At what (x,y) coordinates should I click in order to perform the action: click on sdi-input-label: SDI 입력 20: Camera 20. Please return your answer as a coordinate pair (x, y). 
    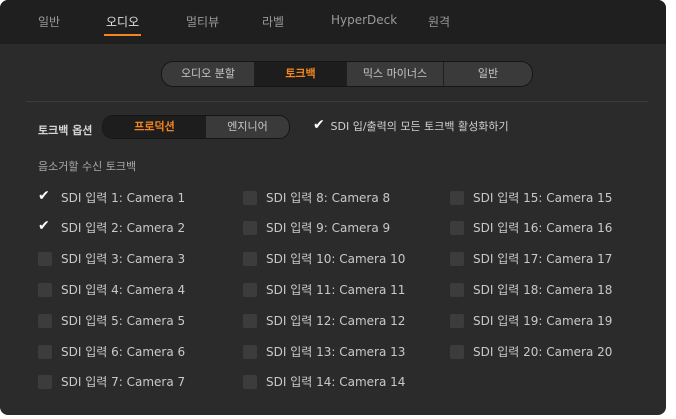
    Looking at the image, I should click on (543, 352).